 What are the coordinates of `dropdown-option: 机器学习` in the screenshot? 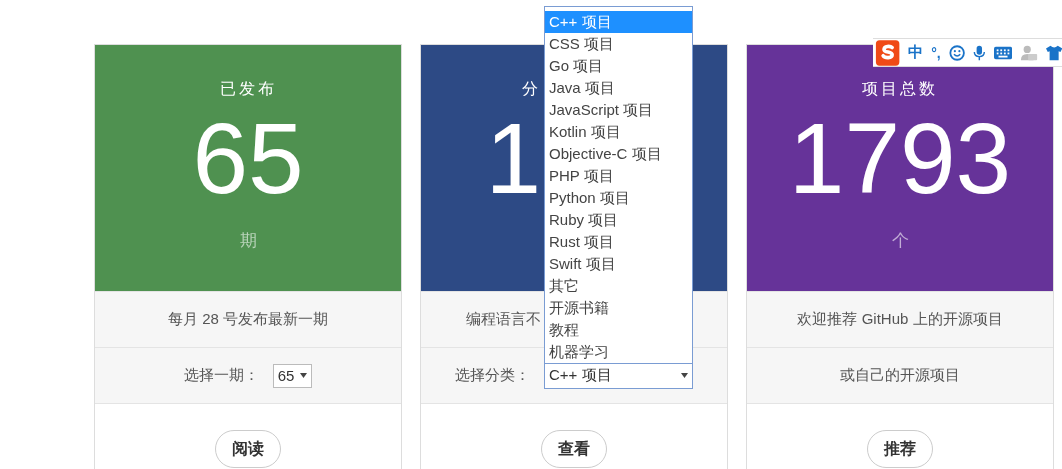 It's located at (618, 351).